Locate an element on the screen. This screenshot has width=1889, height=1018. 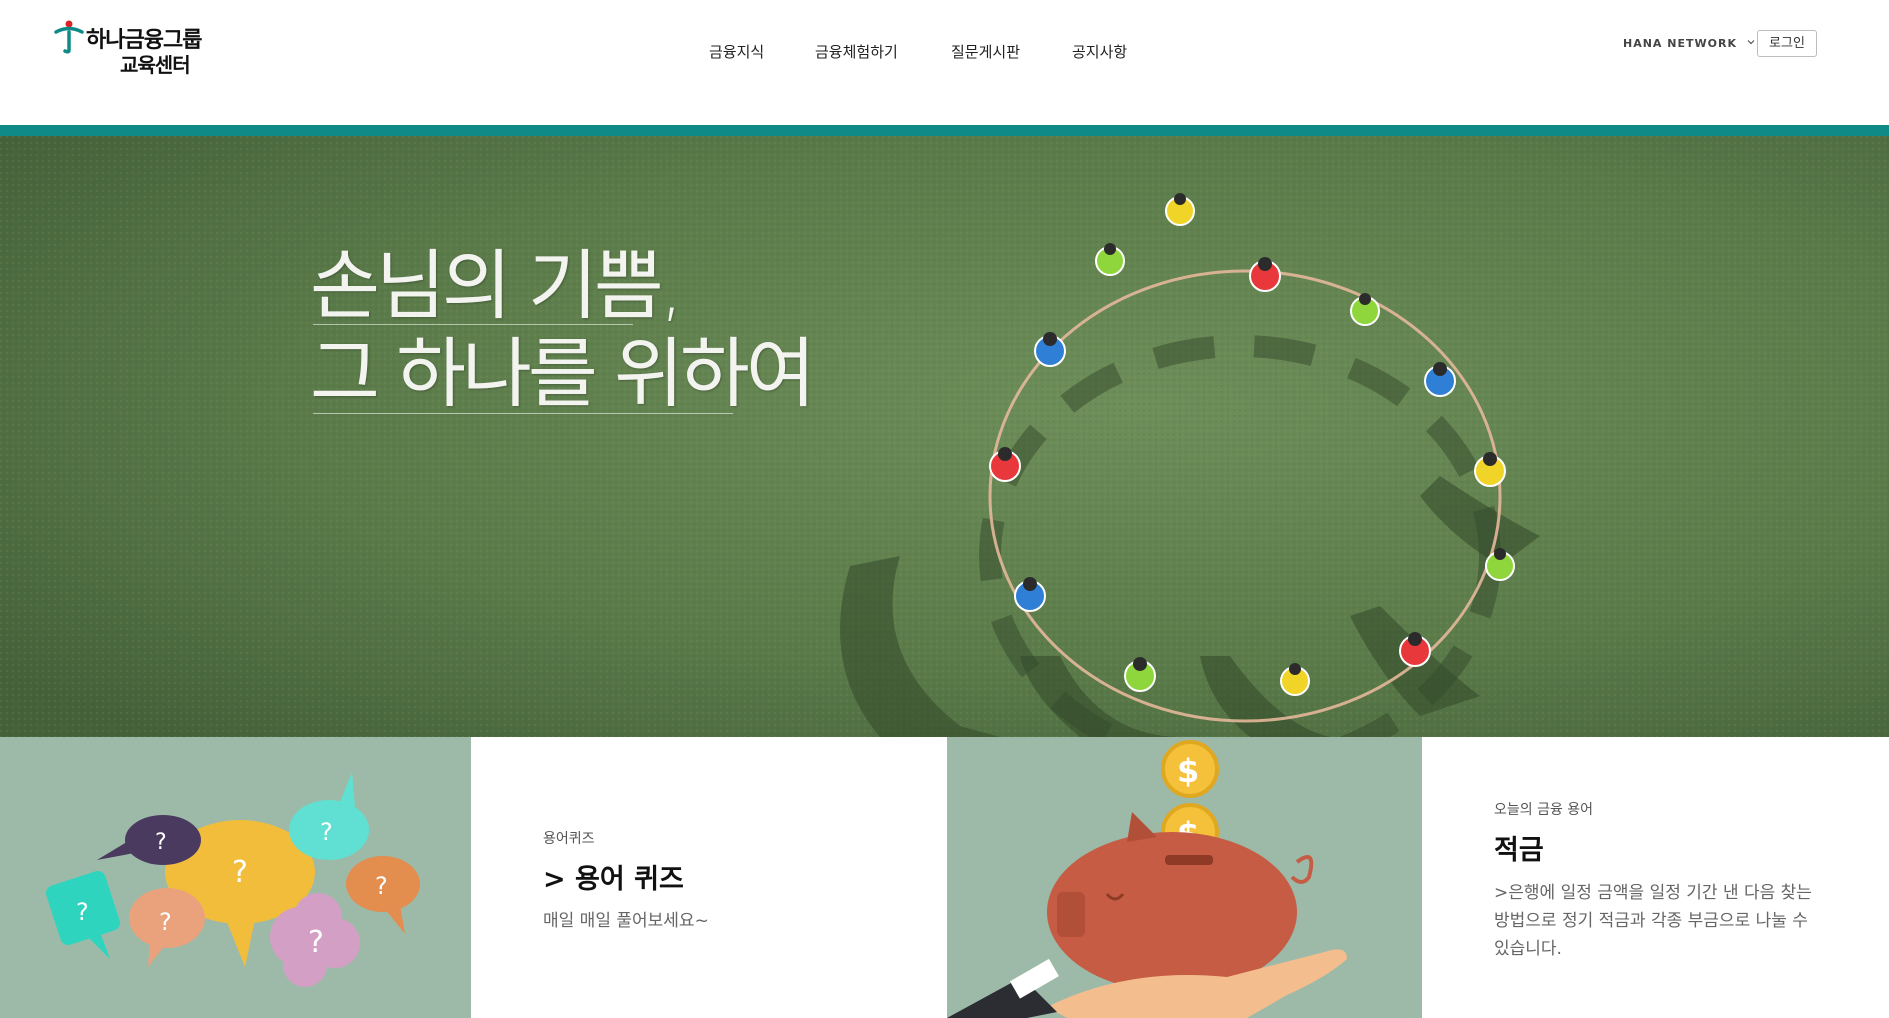
chevron-down-icon is located at coordinates (1751, 42).